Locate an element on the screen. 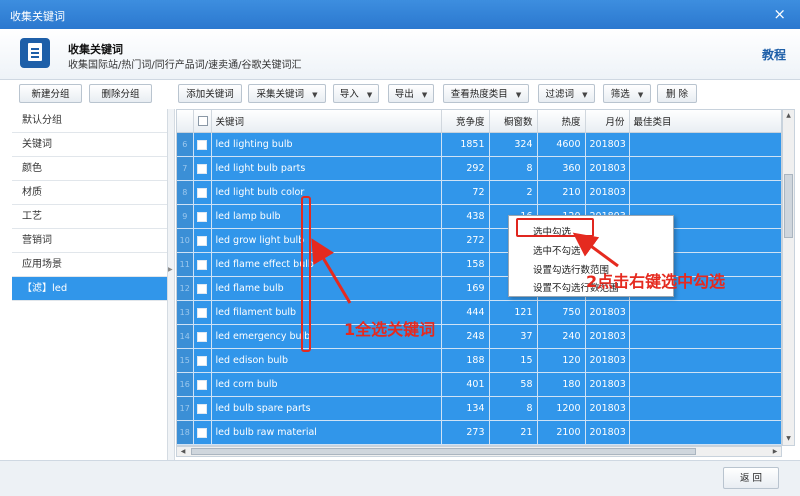  table-row: 8 led light bulb color 72 2 210 201803 is located at coordinates (479, 192).